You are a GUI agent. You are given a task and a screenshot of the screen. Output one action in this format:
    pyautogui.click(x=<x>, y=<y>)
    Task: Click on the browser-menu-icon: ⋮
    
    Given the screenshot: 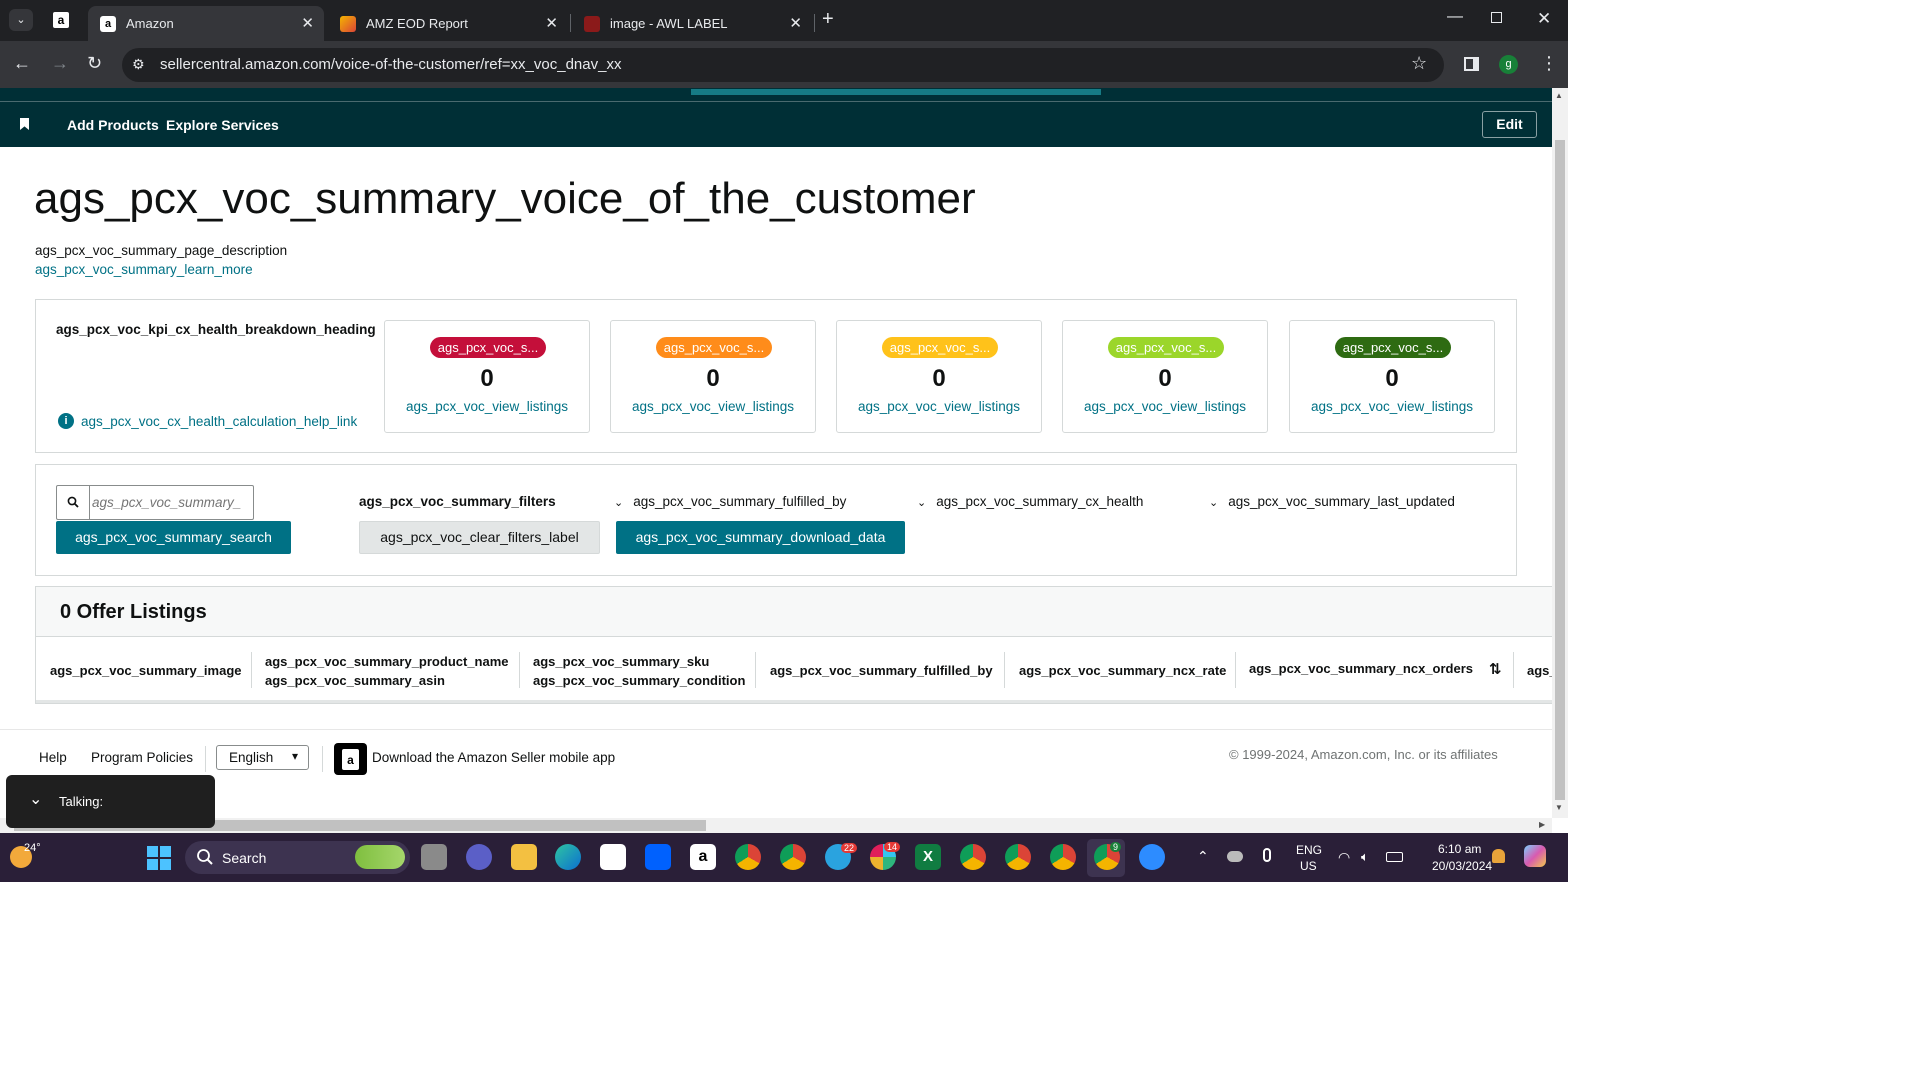 What is the action you would take?
    pyautogui.click(x=1549, y=63)
    